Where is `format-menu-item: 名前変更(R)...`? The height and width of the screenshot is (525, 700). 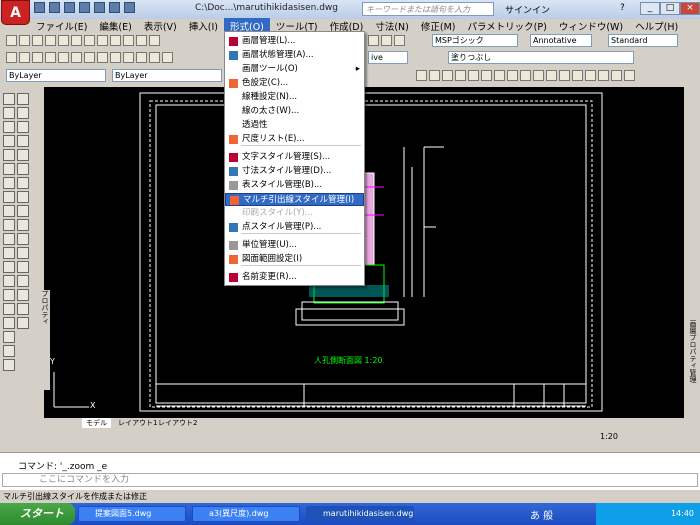
format-menu-item: 名前変更(R)... is located at coordinates (294, 277).